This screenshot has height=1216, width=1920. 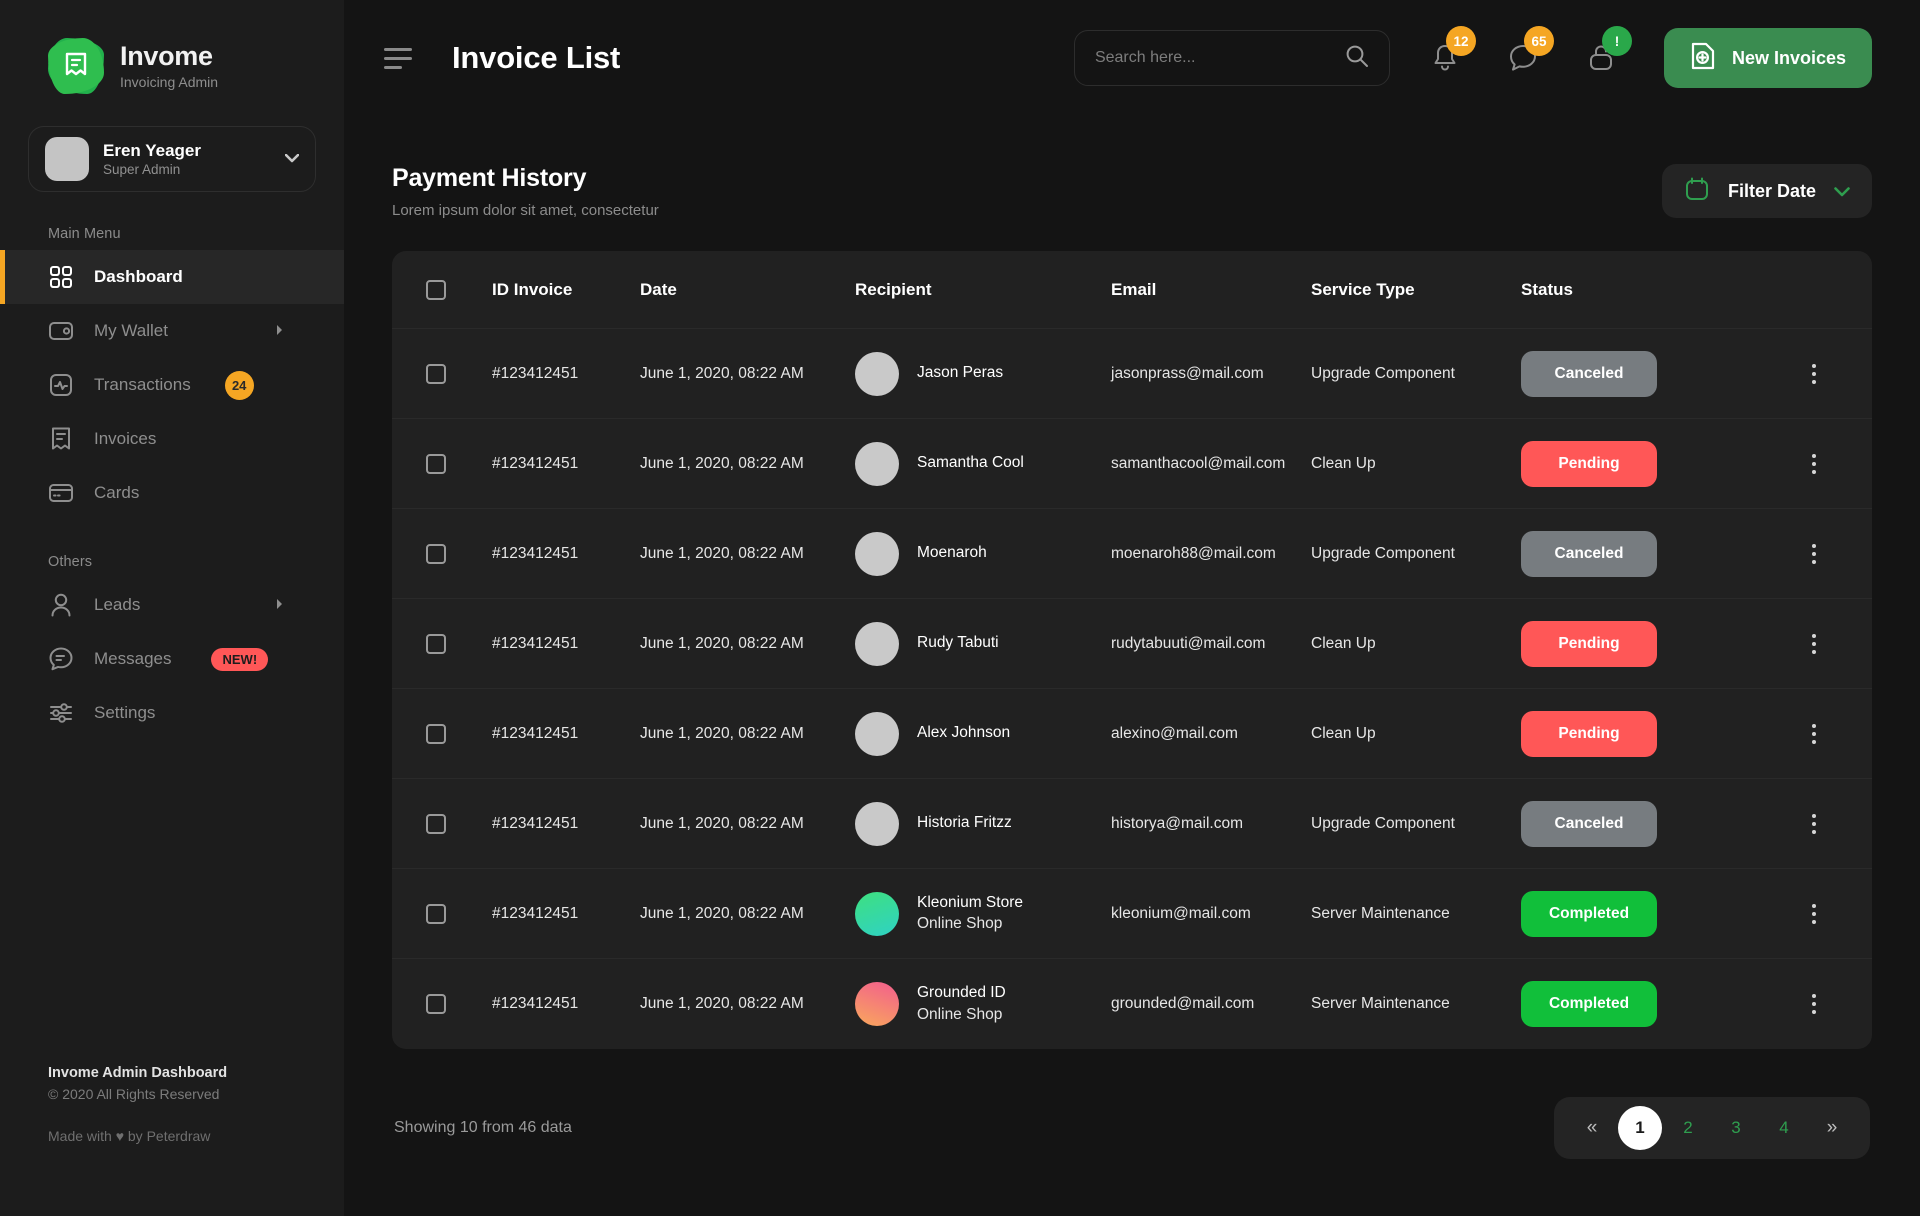 What do you see at coordinates (172, 713) in the screenshot?
I see `sidebar-item-settings: Settings` at bounding box center [172, 713].